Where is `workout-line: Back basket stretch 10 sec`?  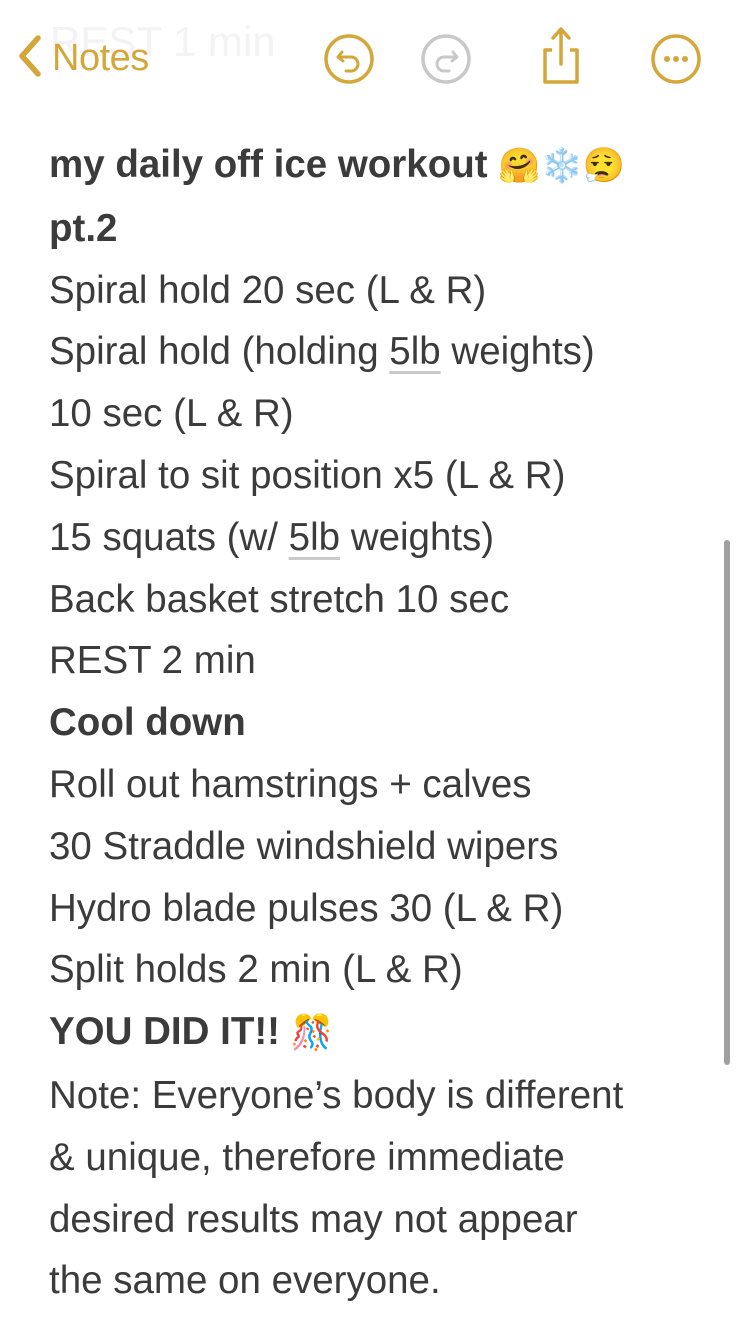
workout-line: Back basket stretch 10 sec is located at coordinates (279, 599).